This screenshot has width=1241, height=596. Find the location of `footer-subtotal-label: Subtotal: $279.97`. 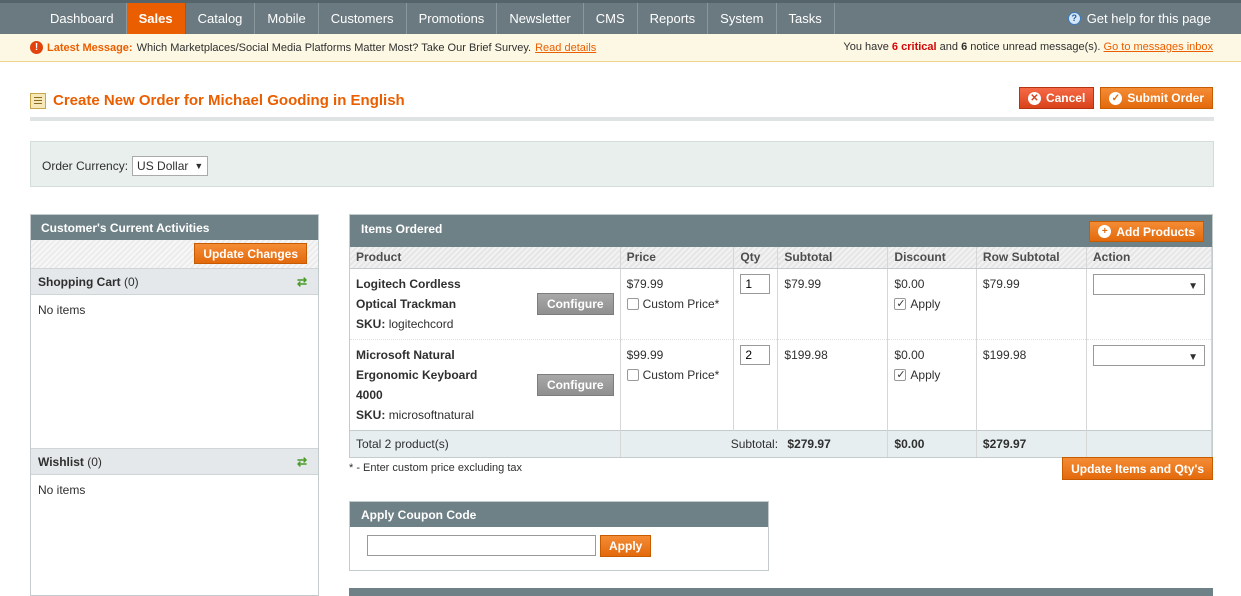

footer-subtotal-label: Subtotal: $279.97 is located at coordinates (754, 443).